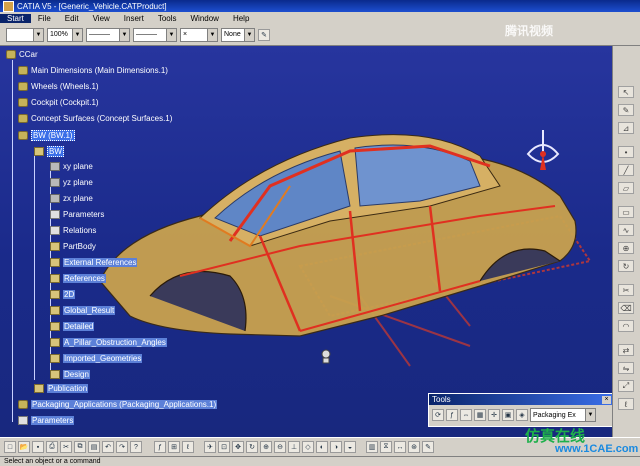  I want to click on rotate-icon: ↻, so click(626, 266).